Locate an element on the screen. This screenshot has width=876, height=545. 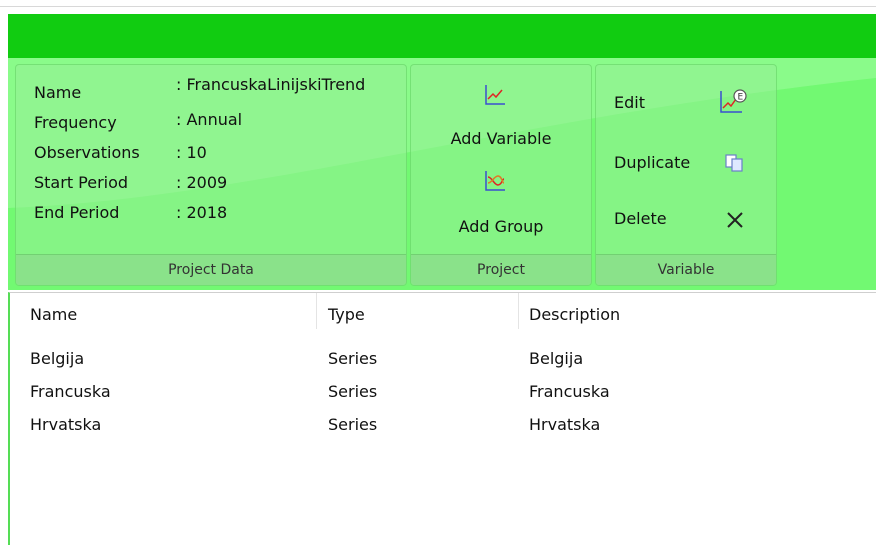
edit-chart-icon: E is located at coordinates (733, 101).